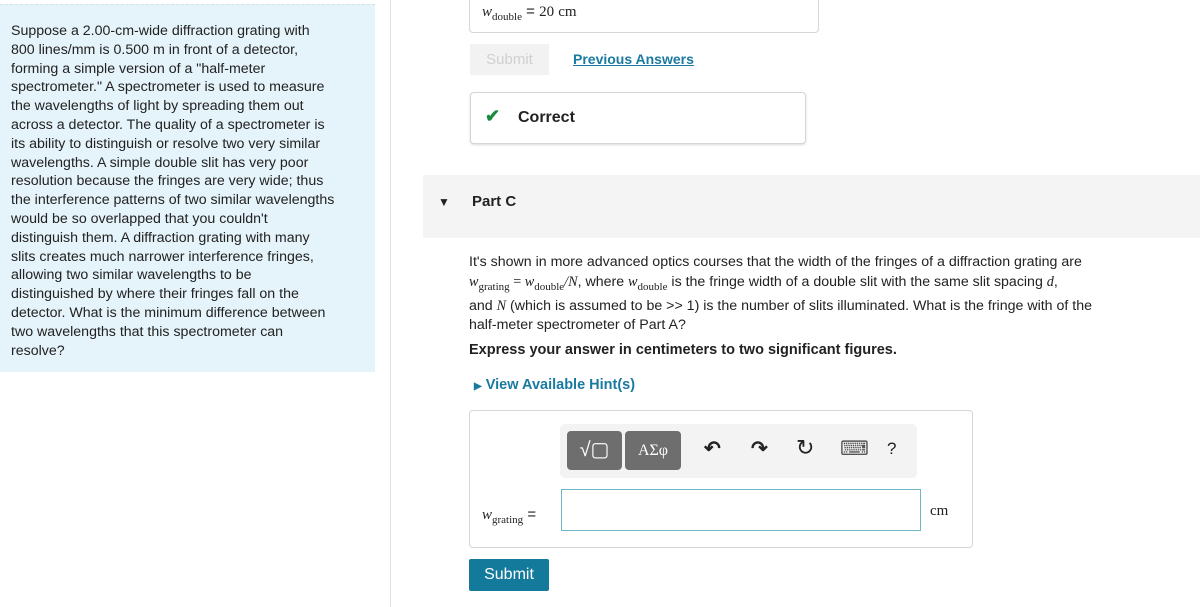  I want to click on divider, so click(390, 303).